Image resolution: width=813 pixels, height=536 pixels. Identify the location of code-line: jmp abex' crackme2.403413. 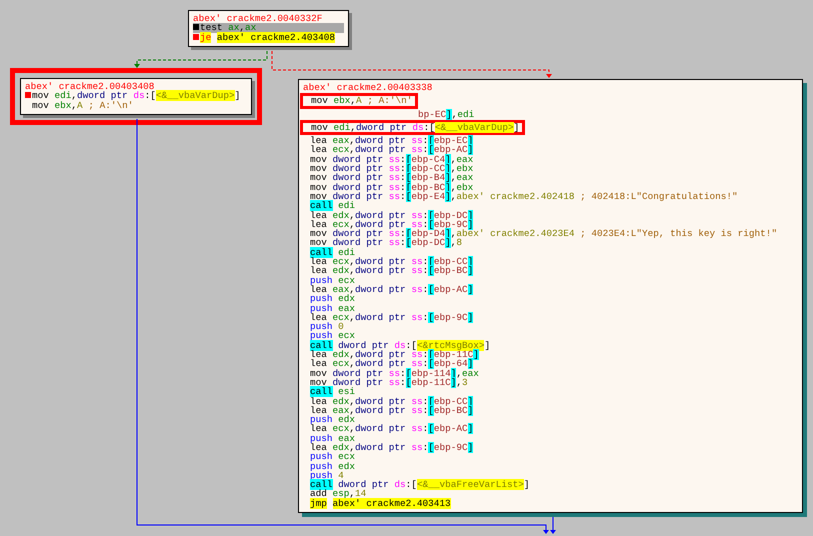
(380, 503).